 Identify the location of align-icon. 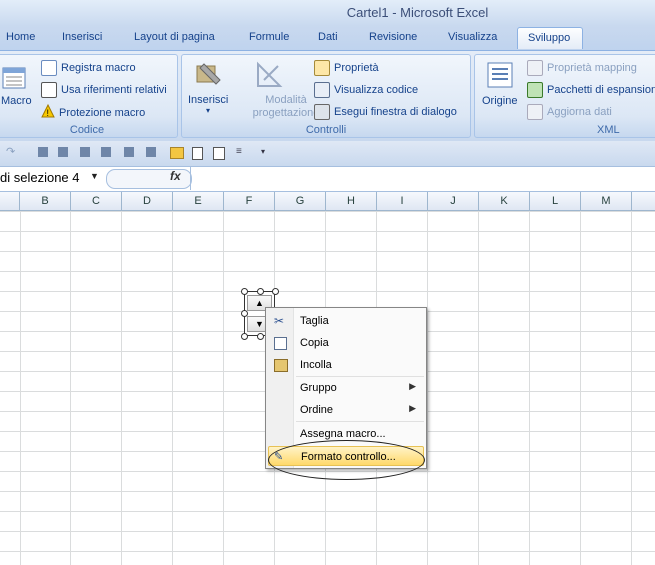
(43, 152).